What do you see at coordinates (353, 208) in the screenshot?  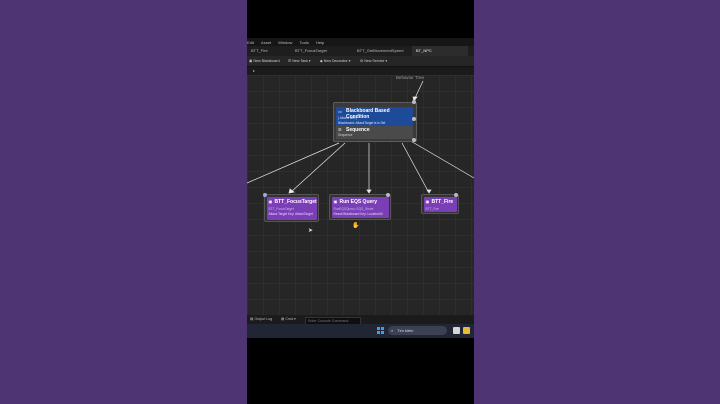 I see `task-class: RunEQSQuery: EQS_Strafe` at bounding box center [353, 208].